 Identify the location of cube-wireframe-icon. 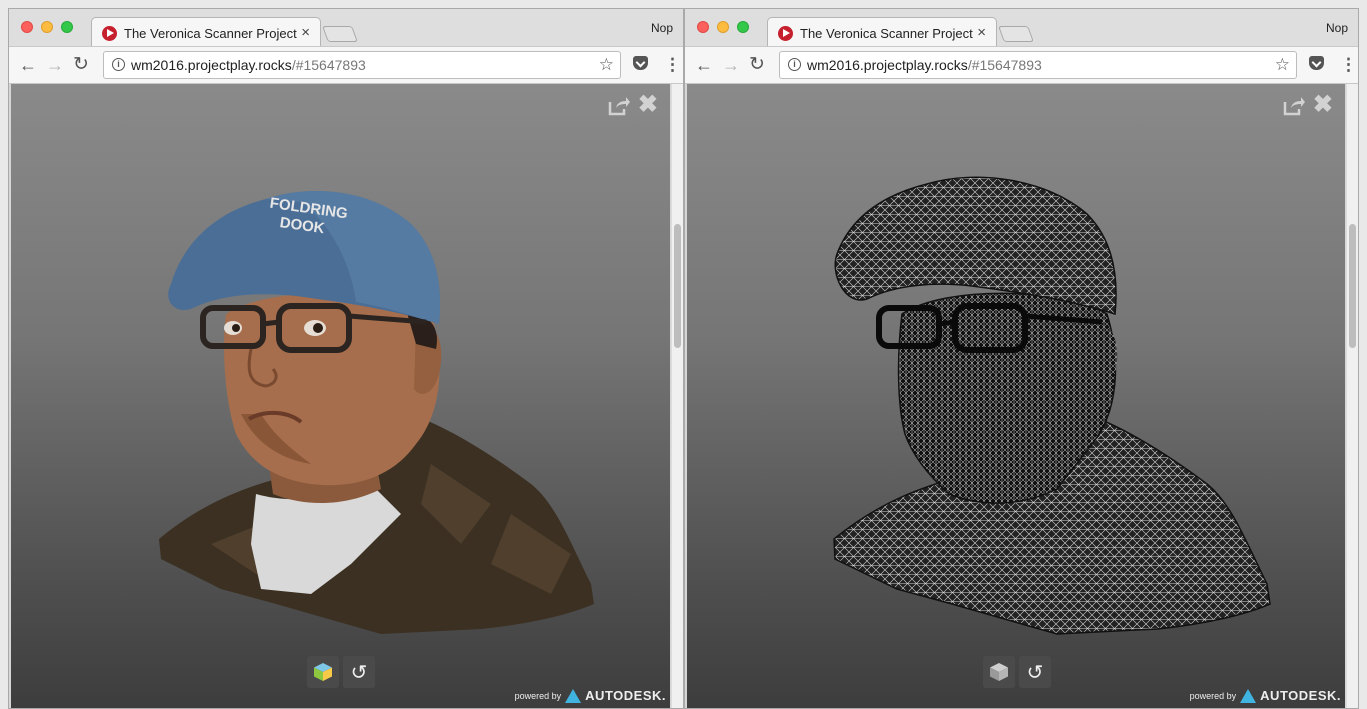
(999, 672).